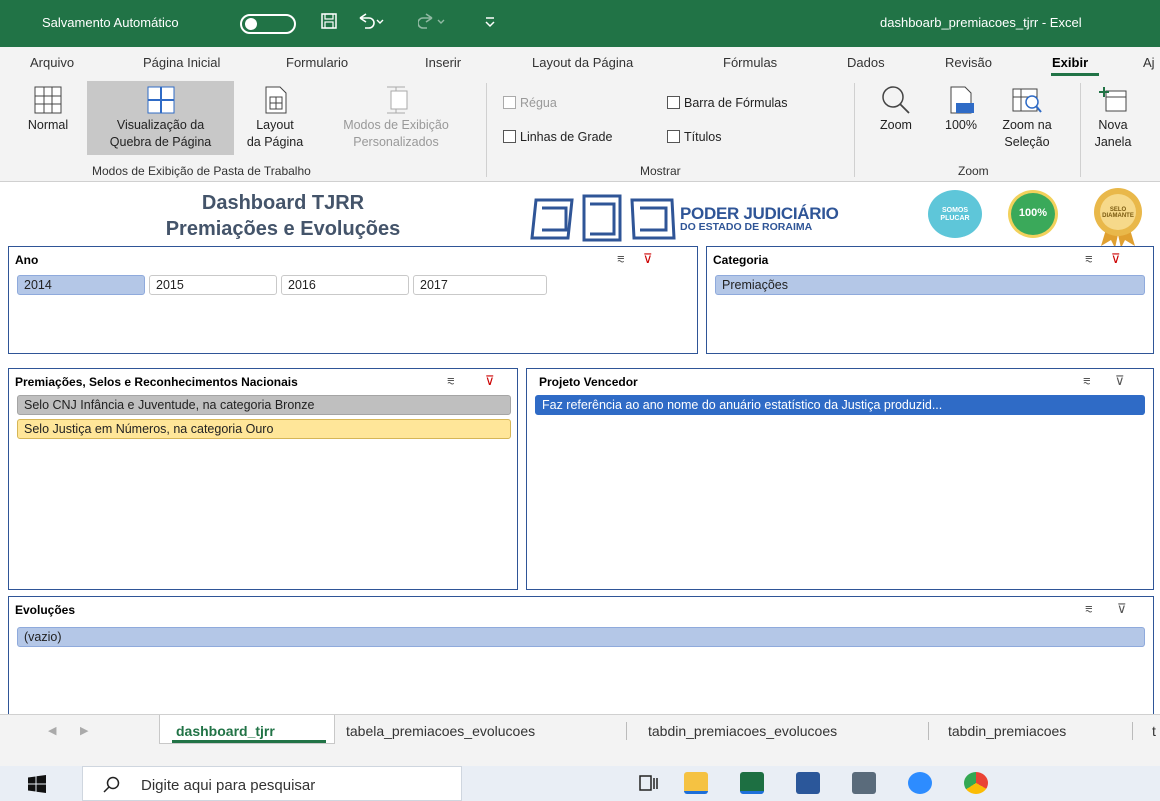  What do you see at coordinates (52, 730) in the screenshot?
I see `scroll-left-icon: ◀` at bounding box center [52, 730].